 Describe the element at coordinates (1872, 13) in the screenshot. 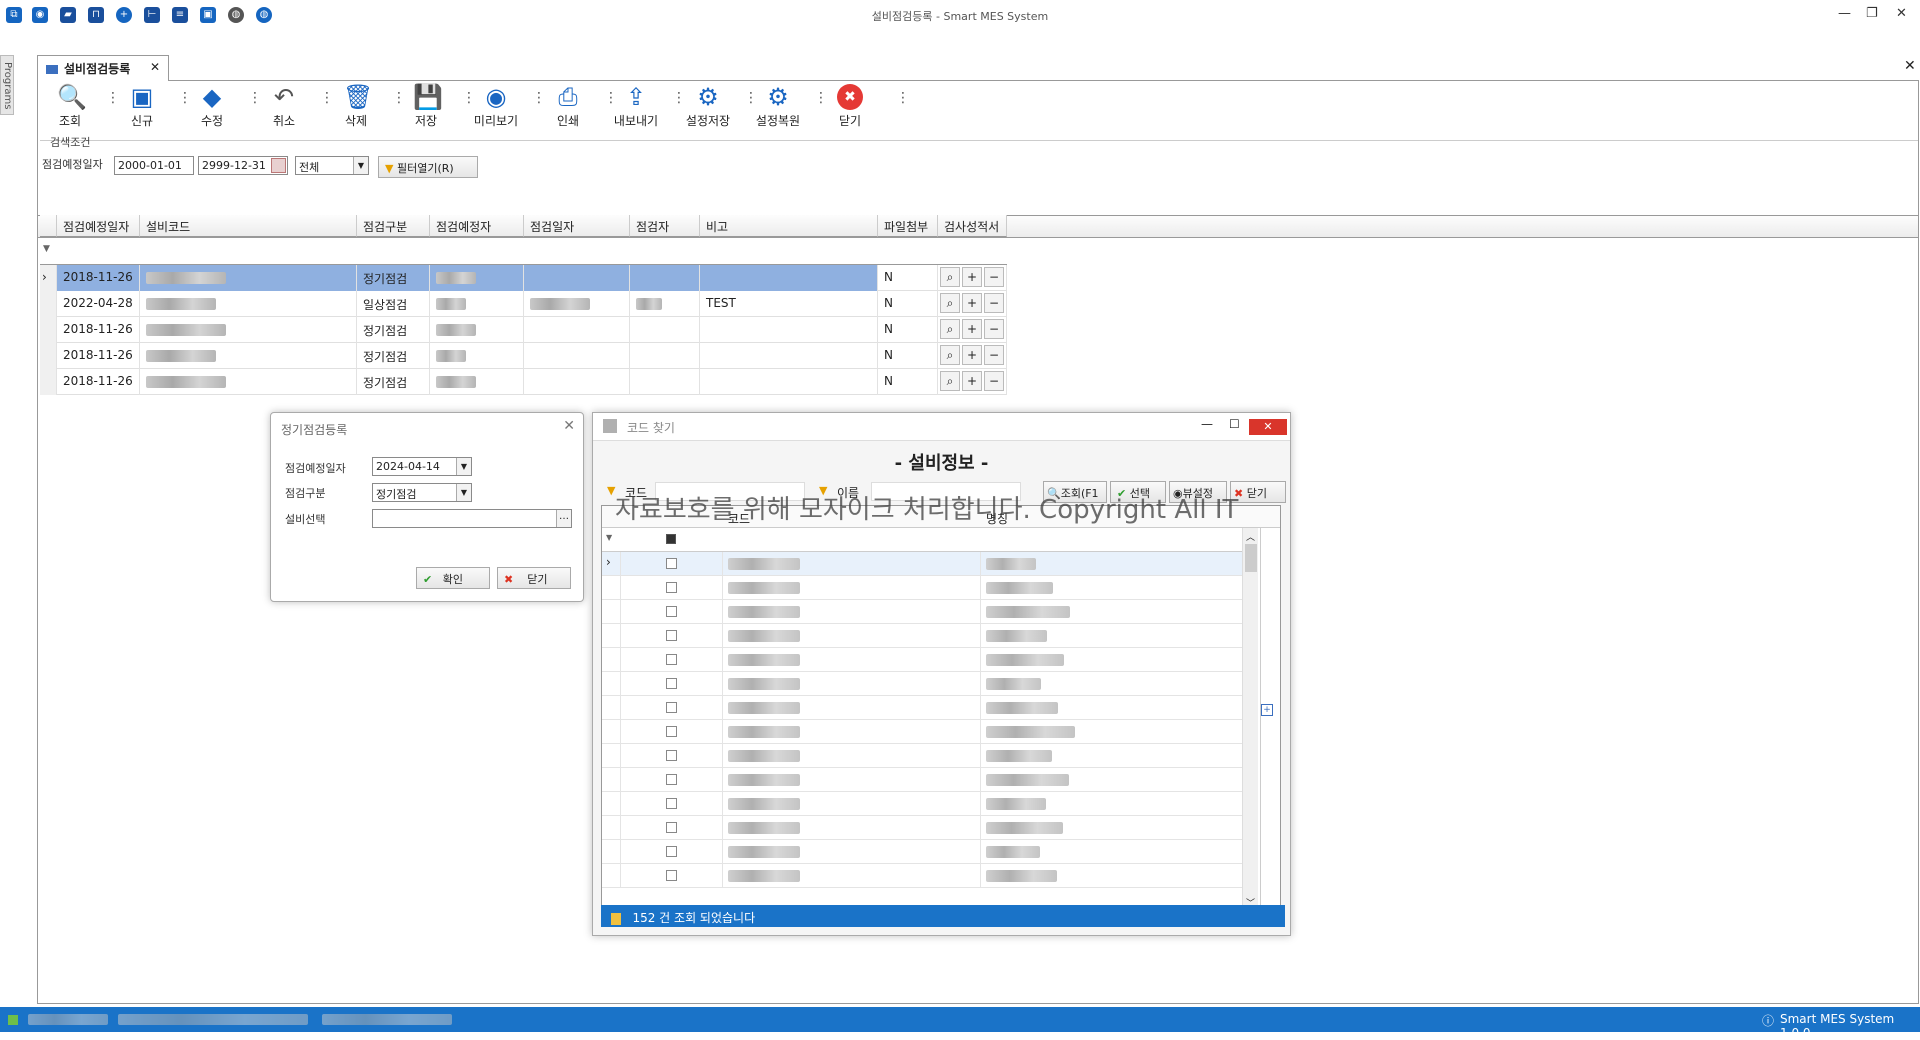

I see `restore-button: ❐` at that location.